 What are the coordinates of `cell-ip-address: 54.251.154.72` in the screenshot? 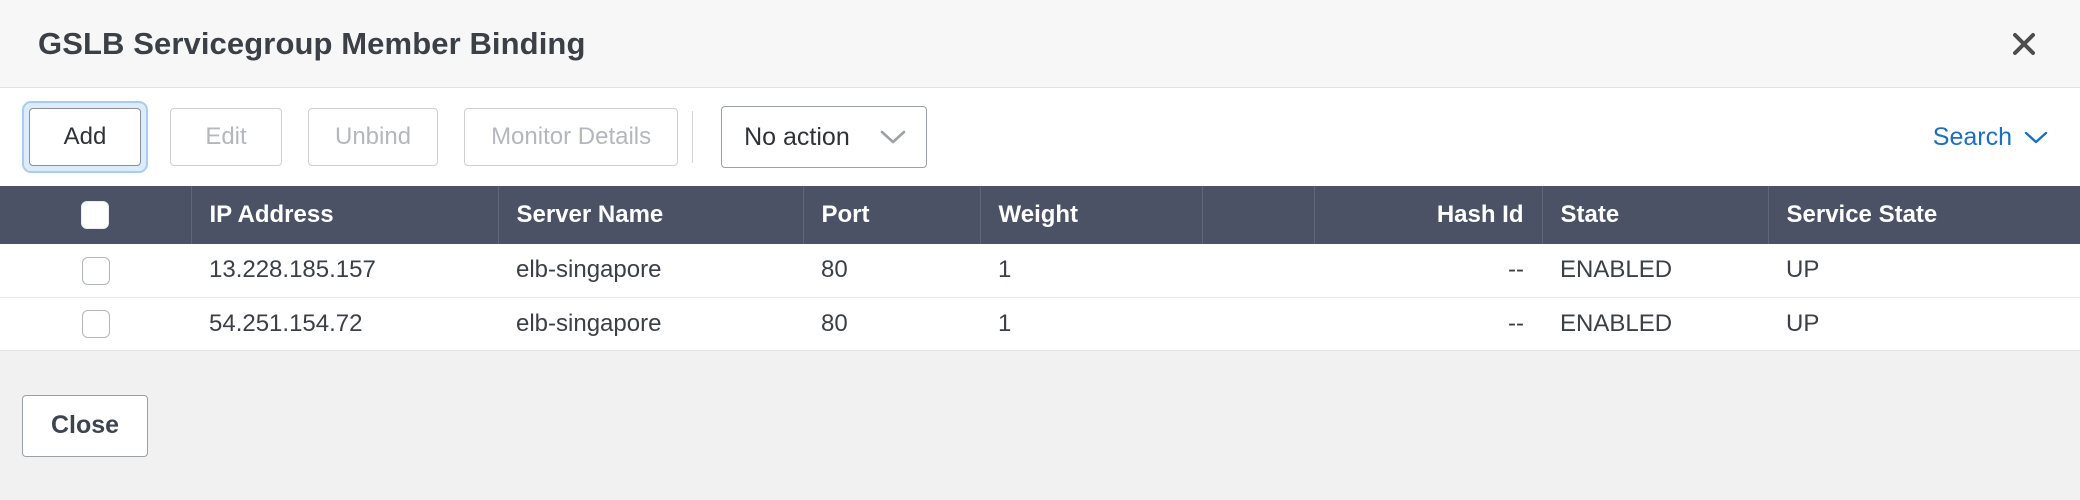 It's located at (286, 323).